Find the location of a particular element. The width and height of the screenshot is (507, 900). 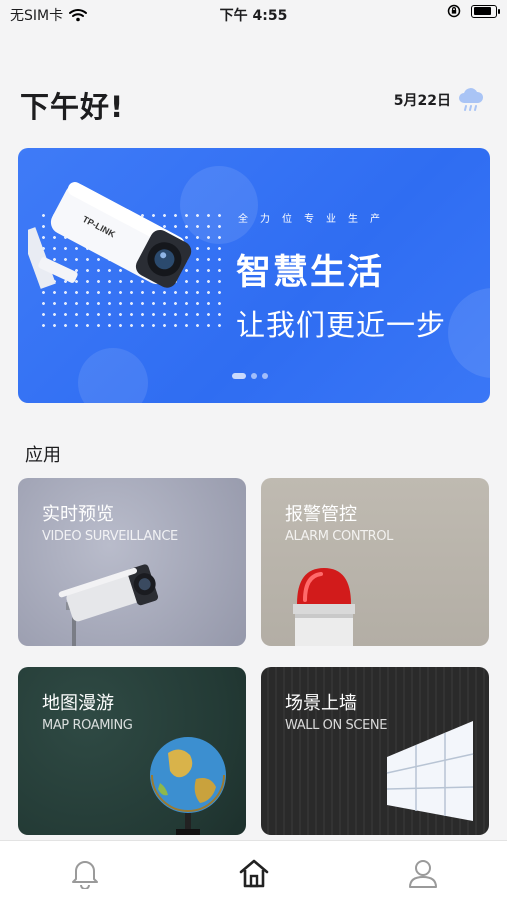

status-time: 下午 4:55 is located at coordinates (253, 16).